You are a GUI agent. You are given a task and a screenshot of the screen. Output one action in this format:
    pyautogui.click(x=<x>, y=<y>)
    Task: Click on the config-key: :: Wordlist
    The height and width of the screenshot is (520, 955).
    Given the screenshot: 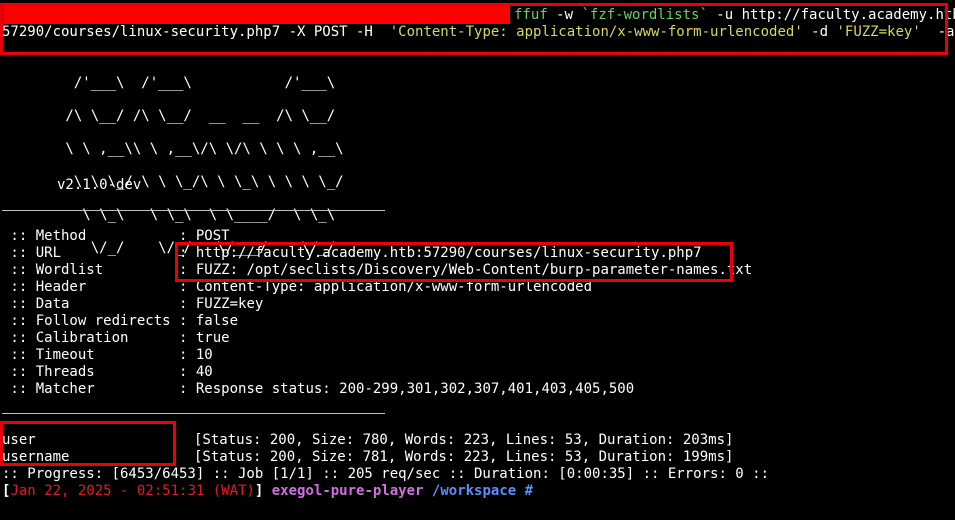 What is the action you would take?
    pyautogui.click(x=91, y=270)
    